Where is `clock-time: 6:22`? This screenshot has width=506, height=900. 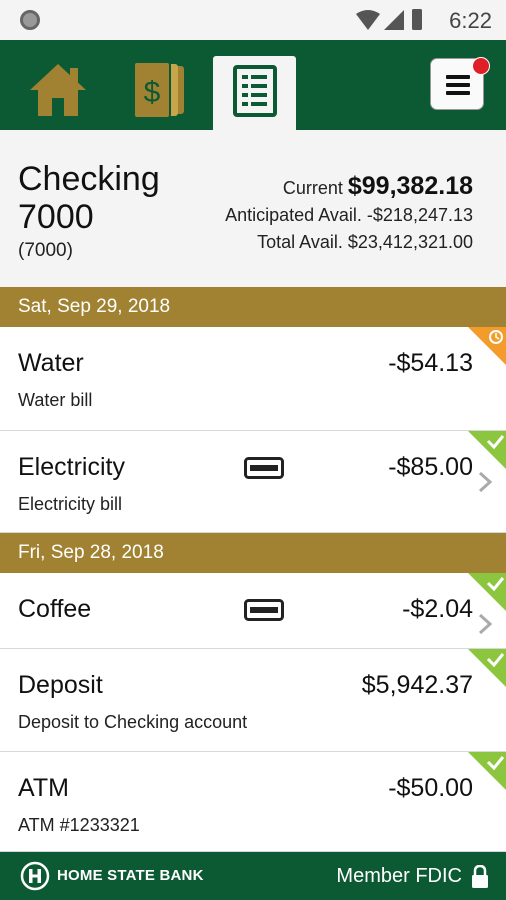
clock-time: 6:22 is located at coordinates (470, 20).